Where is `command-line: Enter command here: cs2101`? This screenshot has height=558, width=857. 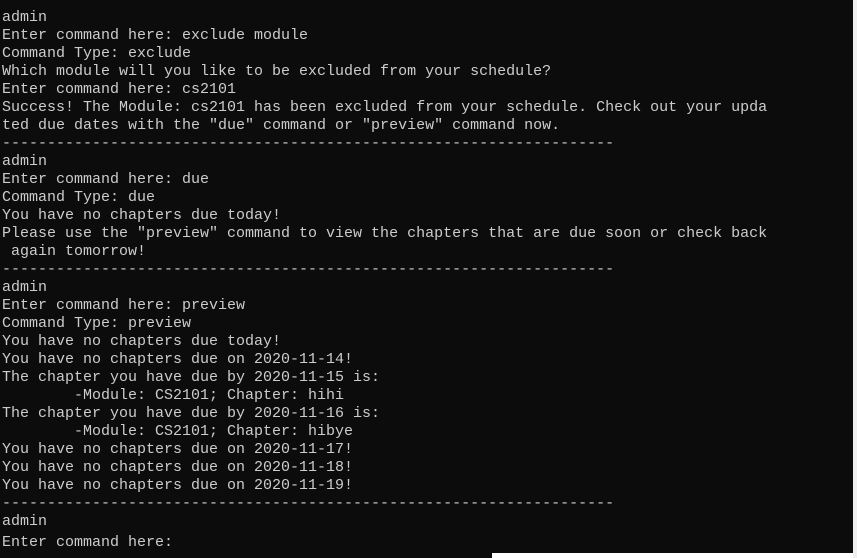
command-line: Enter command here: cs2101 is located at coordinates (119, 89).